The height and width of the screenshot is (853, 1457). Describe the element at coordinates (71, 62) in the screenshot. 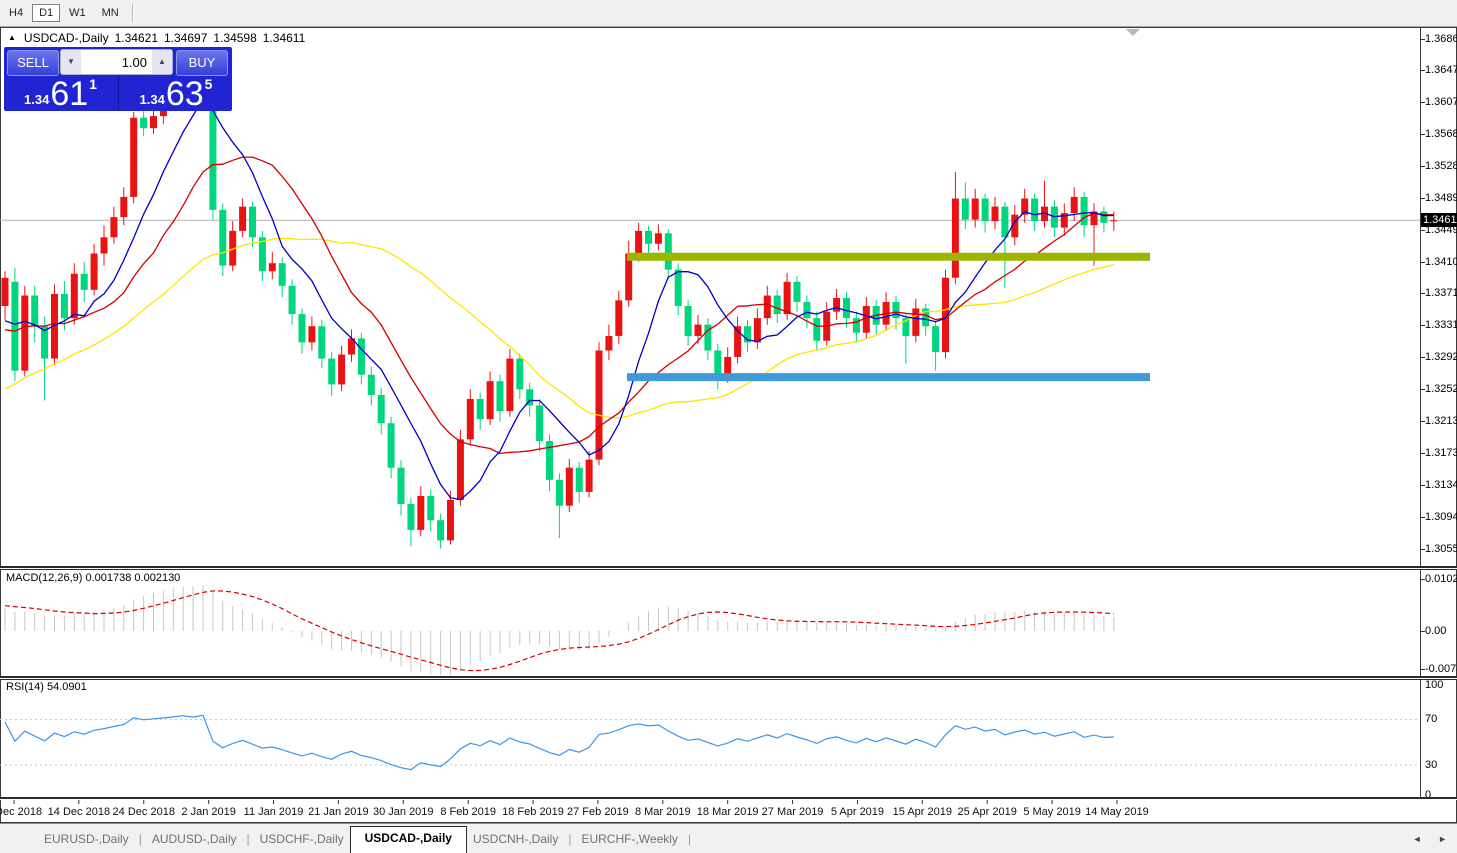

I see `volume-decrease-button: ▼` at that location.